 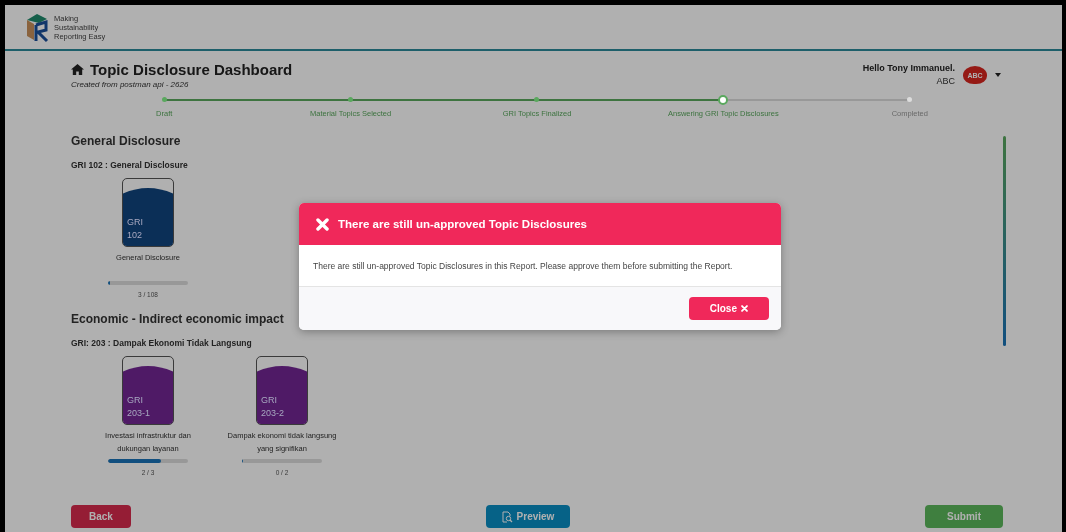 I want to click on scrollbar-thumb, so click(x=1004, y=241).